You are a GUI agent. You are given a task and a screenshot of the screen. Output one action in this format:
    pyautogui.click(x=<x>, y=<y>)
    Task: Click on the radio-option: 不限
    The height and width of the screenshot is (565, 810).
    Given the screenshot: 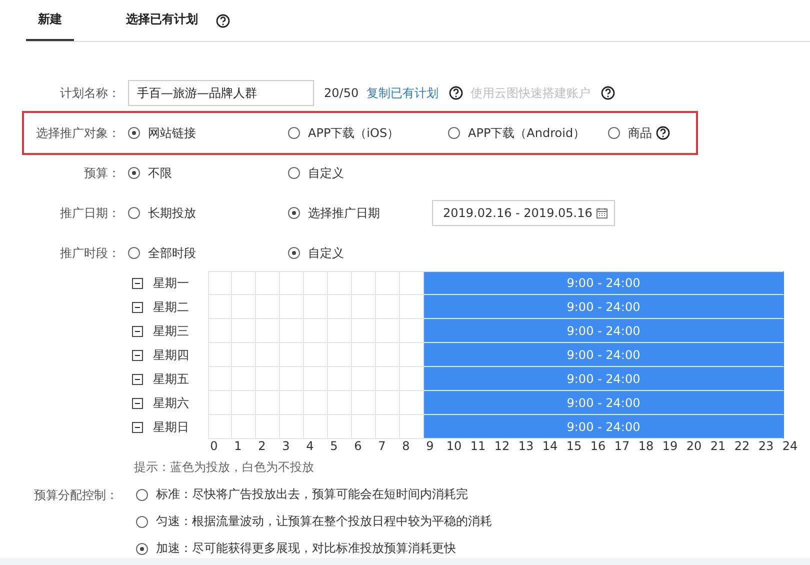 What is the action you would take?
    pyautogui.click(x=150, y=173)
    